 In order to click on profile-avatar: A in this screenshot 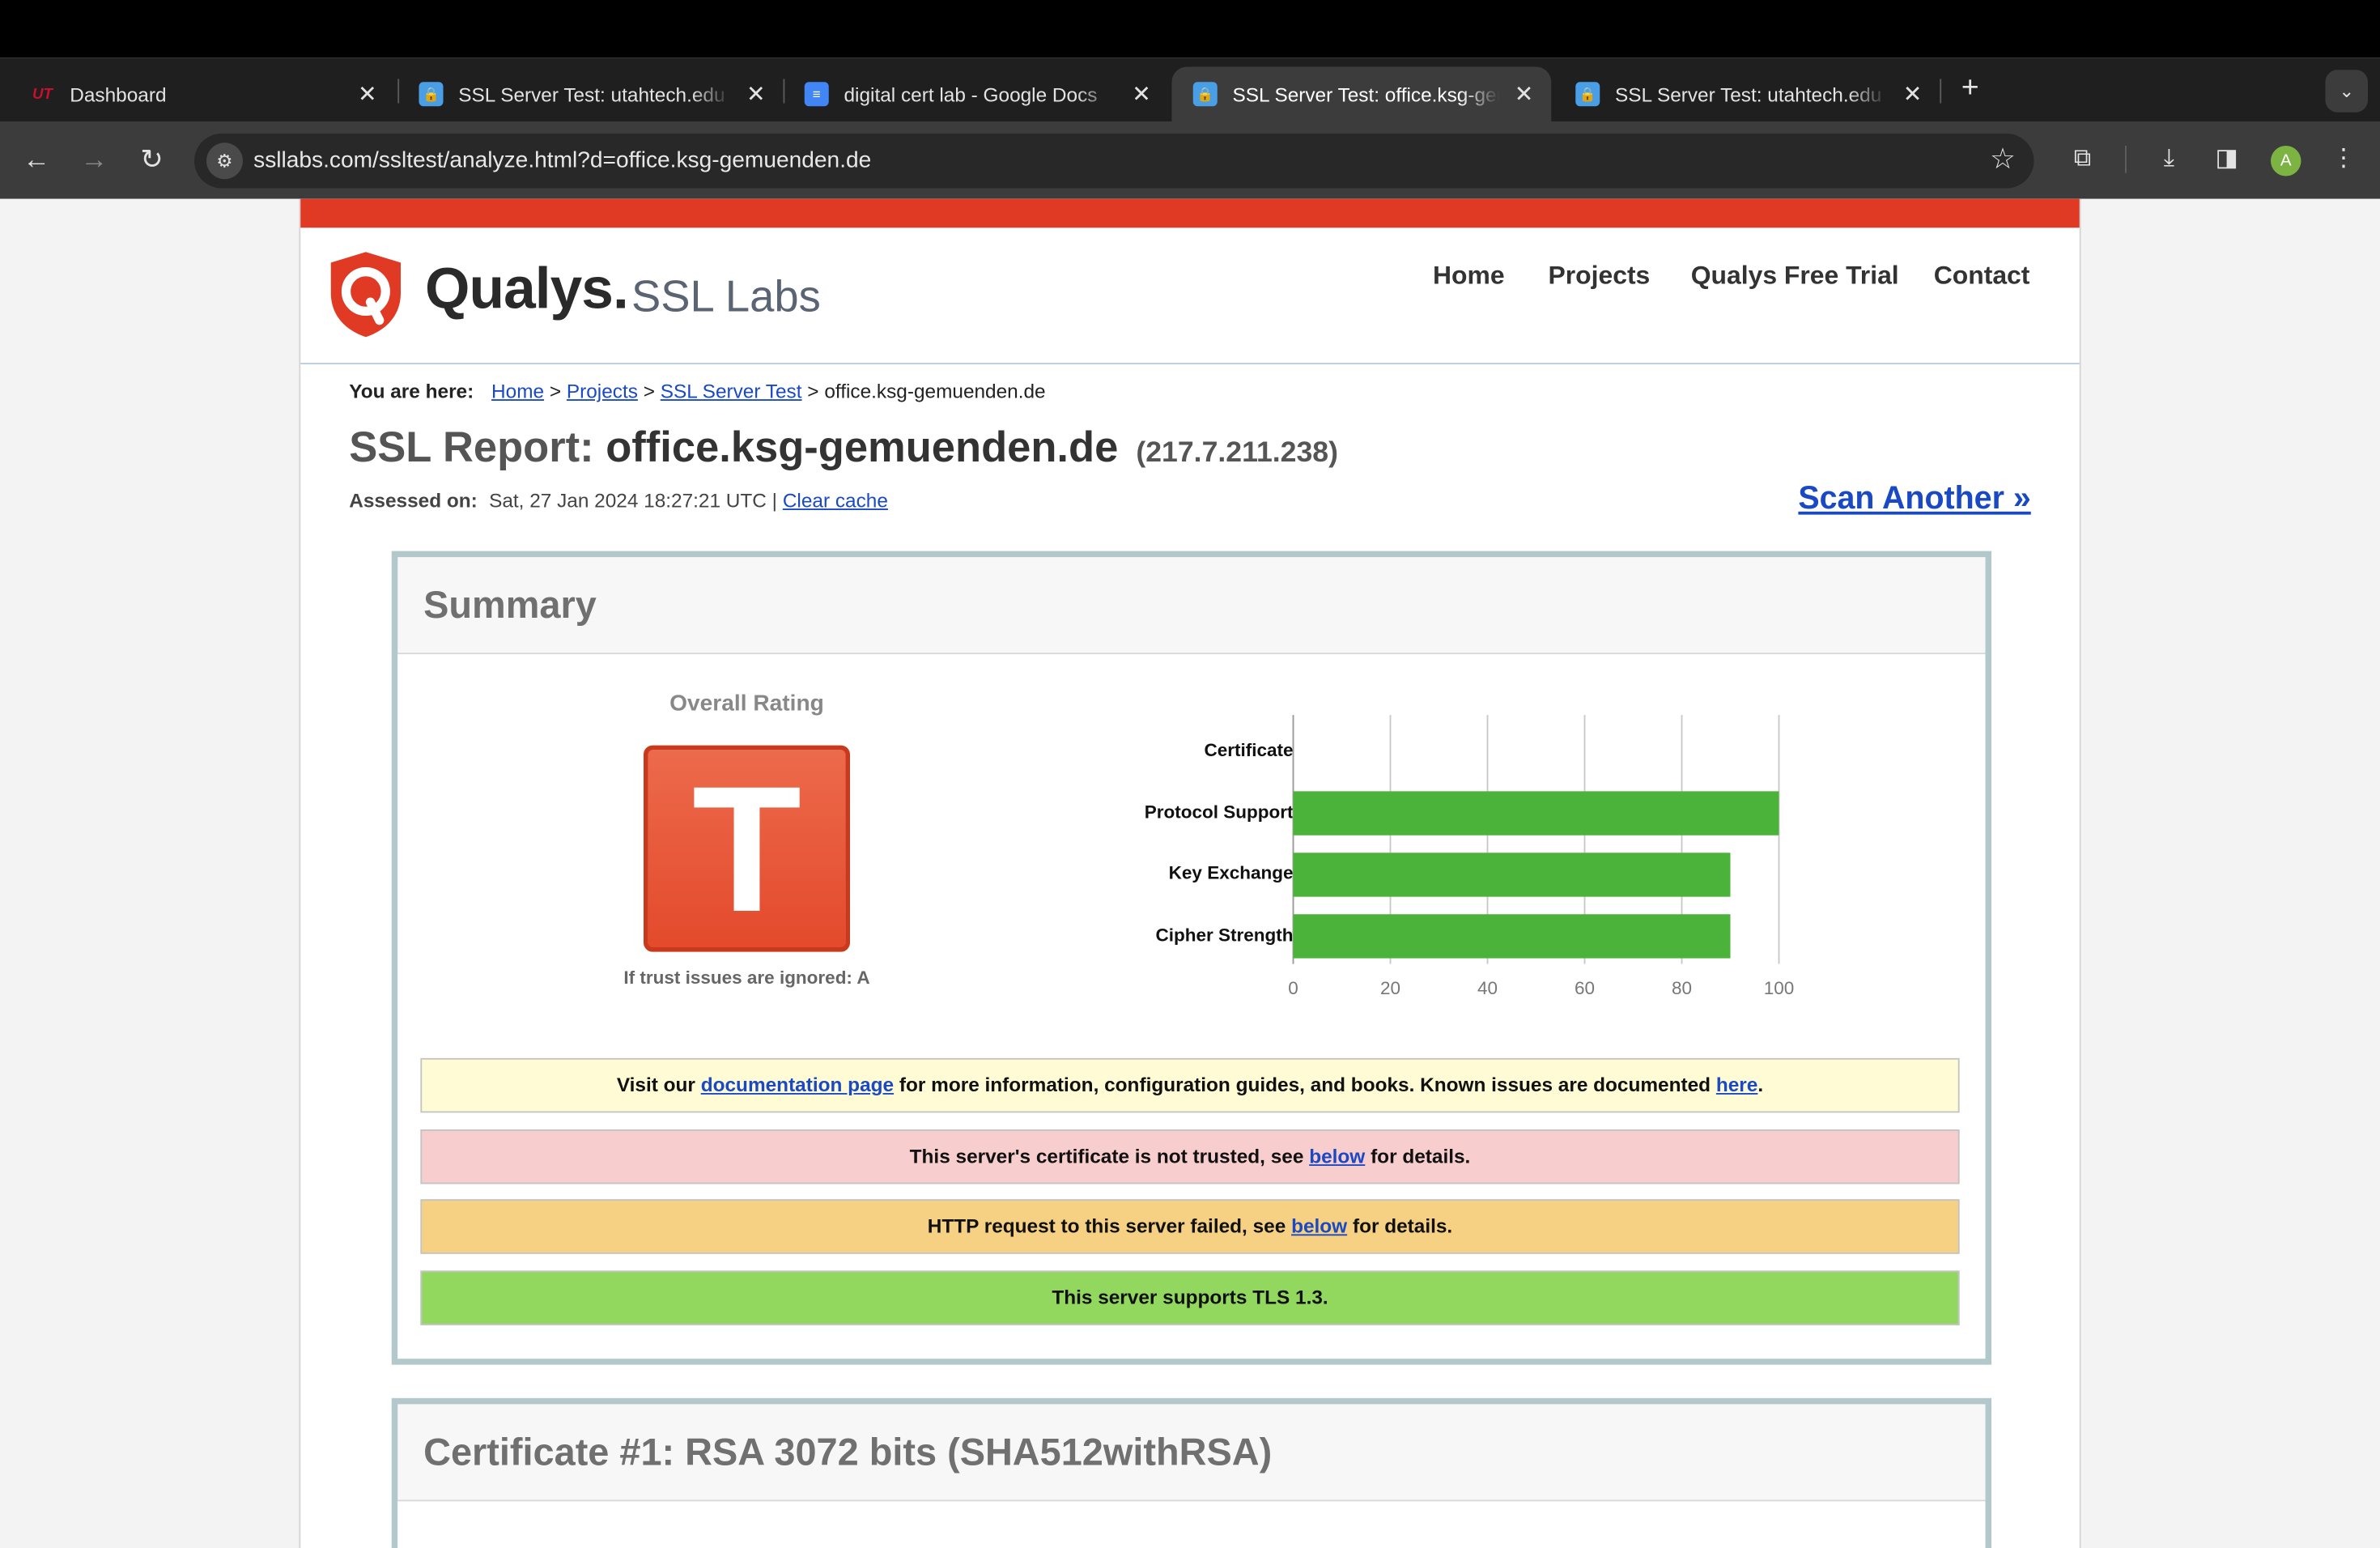, I will do `click(2286, 161)`.